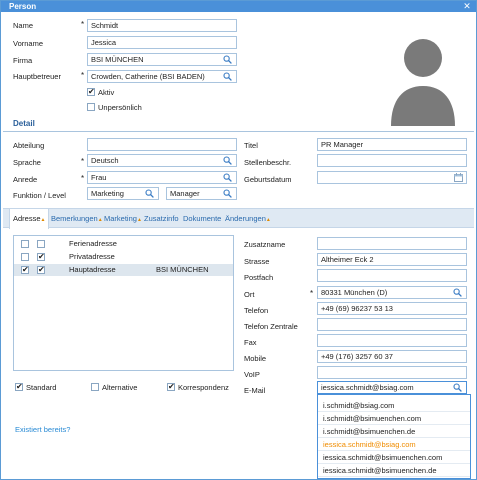 This screenshot has height=480, width=477. Describe the element at coordinates (91, 107) in the screenshot. I see `unpersoenlich-checkbox` at that location.